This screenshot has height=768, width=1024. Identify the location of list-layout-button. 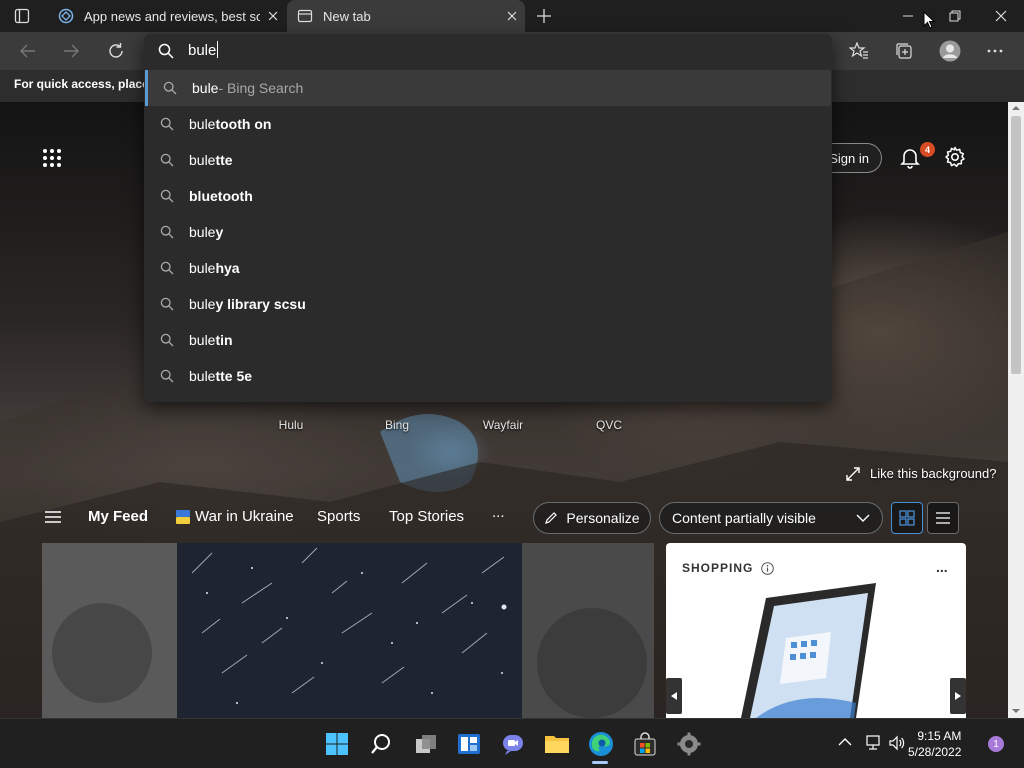
(943, 518).